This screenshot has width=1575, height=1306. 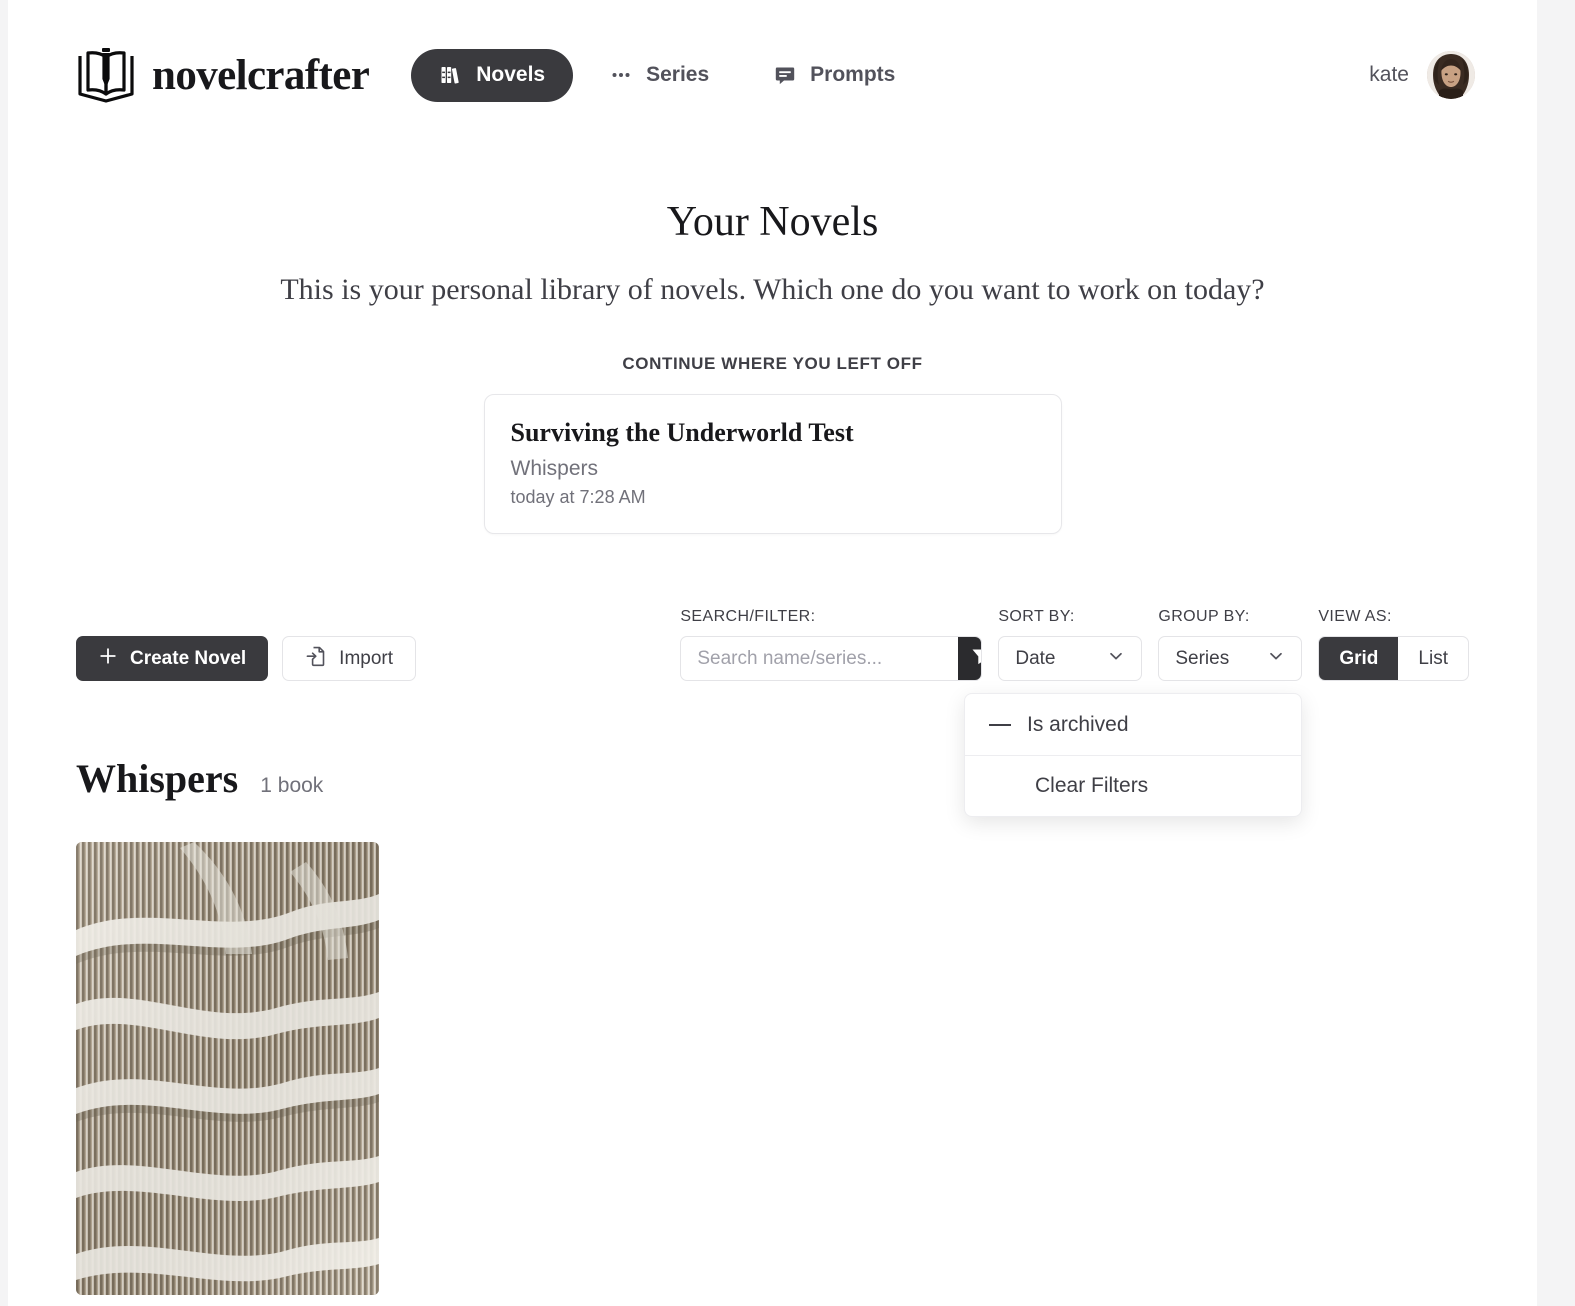 What do you see at coordinates (188, 658) in the screenshot?
I see `create-novel-label: Create Novel` at bounding box center [188, 658].